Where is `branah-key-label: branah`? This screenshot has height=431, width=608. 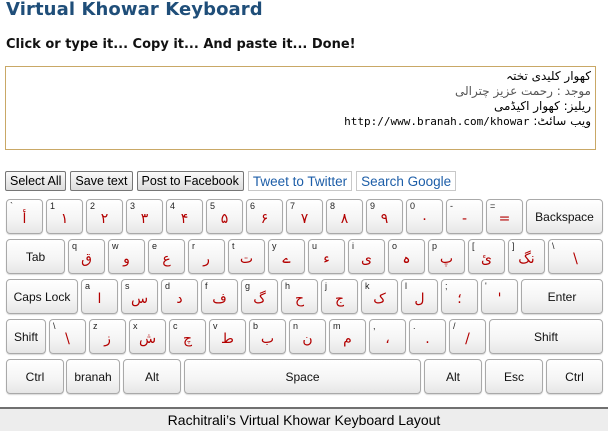
branah-key-label: branah is located at coordinates (93, 377).